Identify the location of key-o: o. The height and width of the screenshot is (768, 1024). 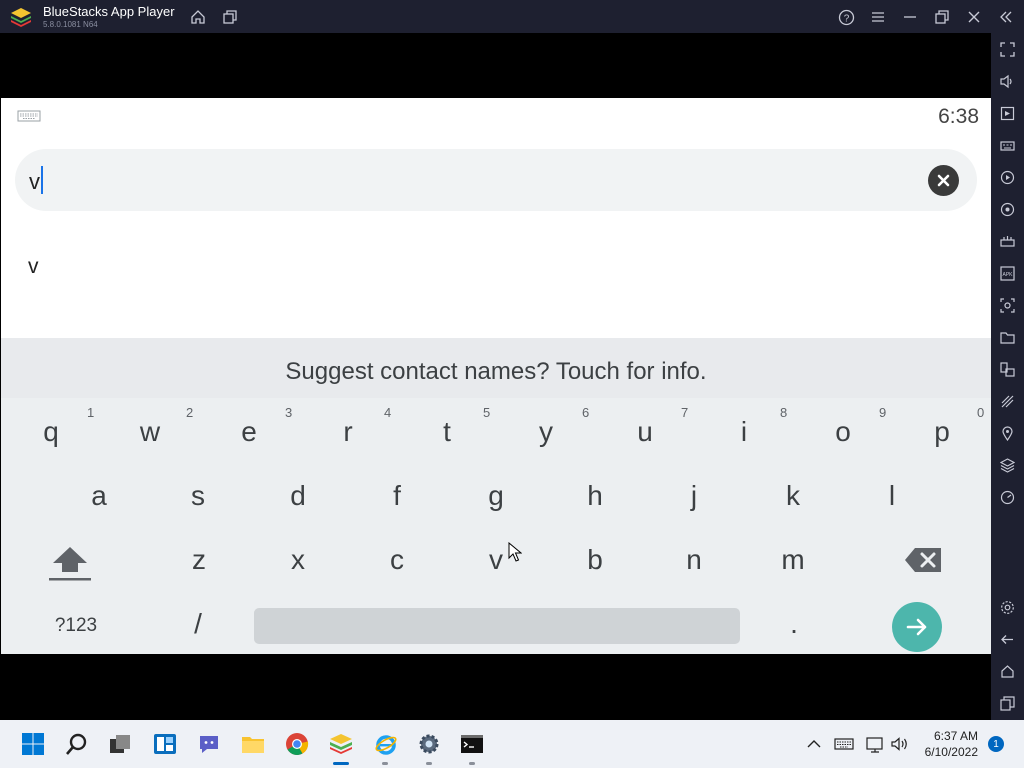
(843, 432).